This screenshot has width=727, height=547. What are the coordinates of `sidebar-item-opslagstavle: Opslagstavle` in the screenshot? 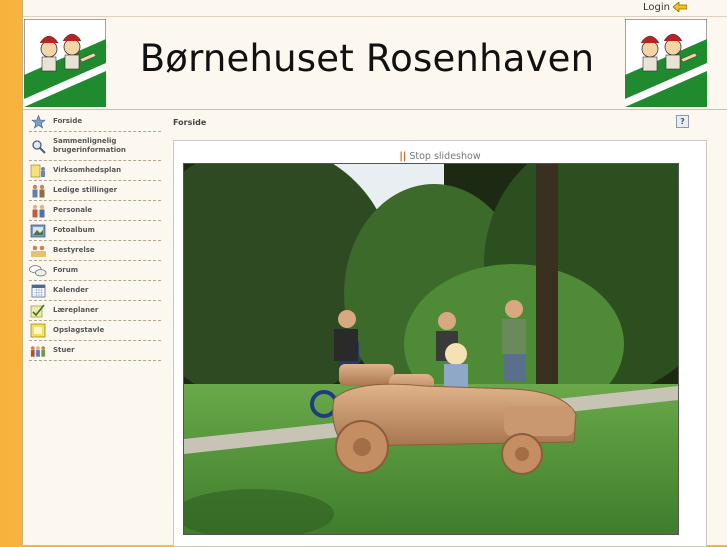 It's located at (95, 331).